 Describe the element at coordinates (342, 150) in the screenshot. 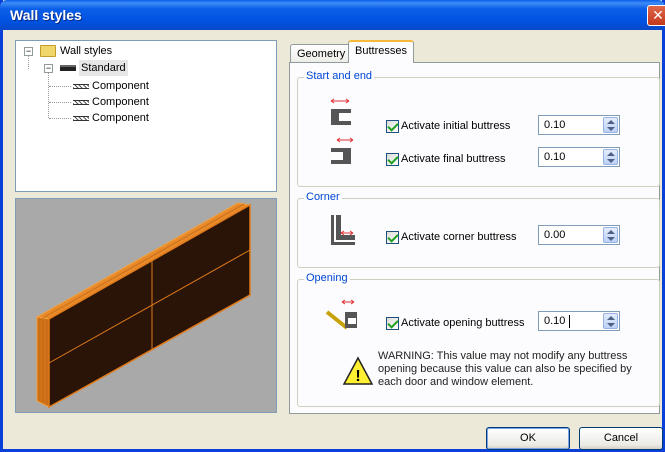

I see `final-buttress-icon` at that location.